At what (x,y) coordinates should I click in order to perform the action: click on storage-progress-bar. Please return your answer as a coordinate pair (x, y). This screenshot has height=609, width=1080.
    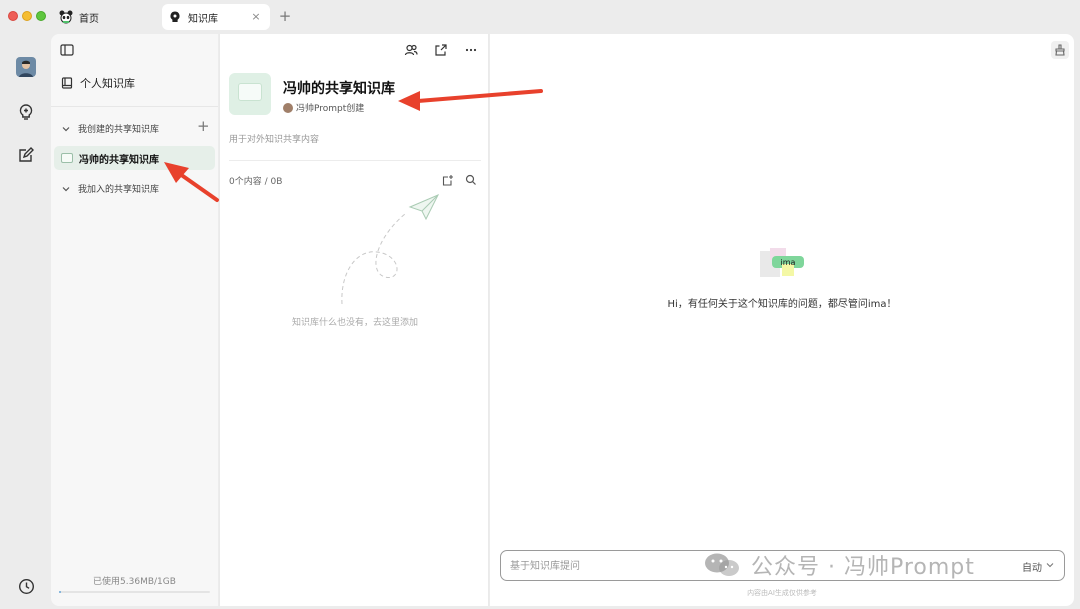
    Looking at the image, I should click on (134, 592).